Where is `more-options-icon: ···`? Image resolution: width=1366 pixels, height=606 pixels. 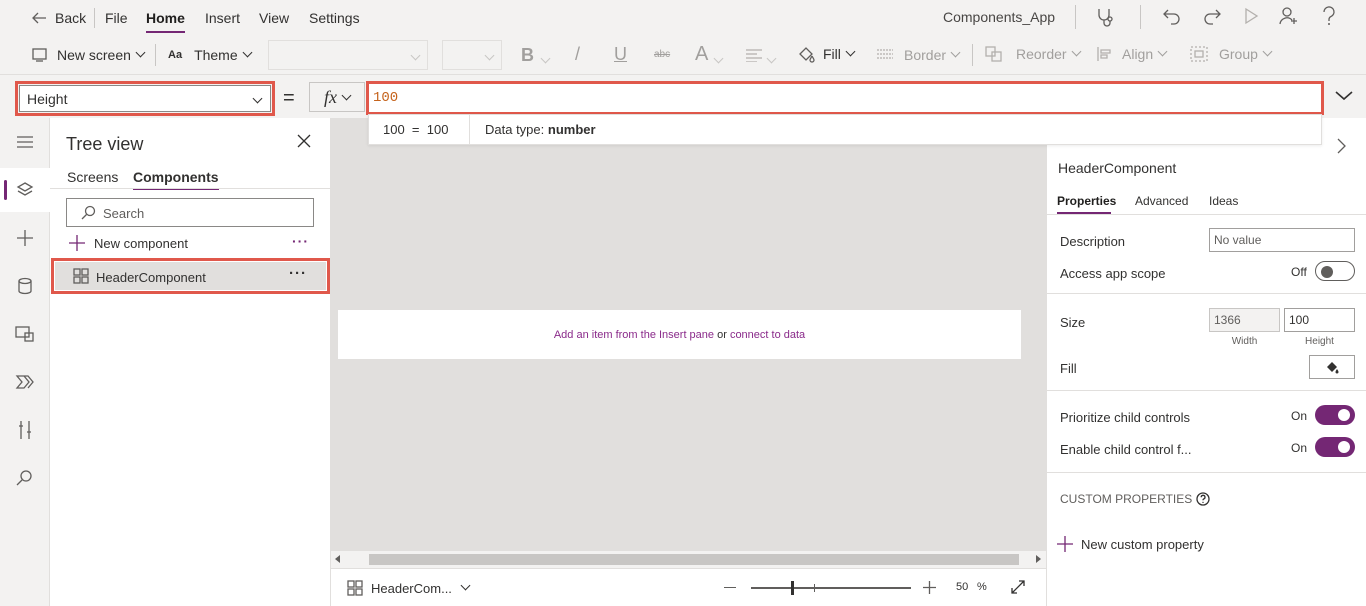
more-options-icon: ··· is located at coordinates (300, 241).